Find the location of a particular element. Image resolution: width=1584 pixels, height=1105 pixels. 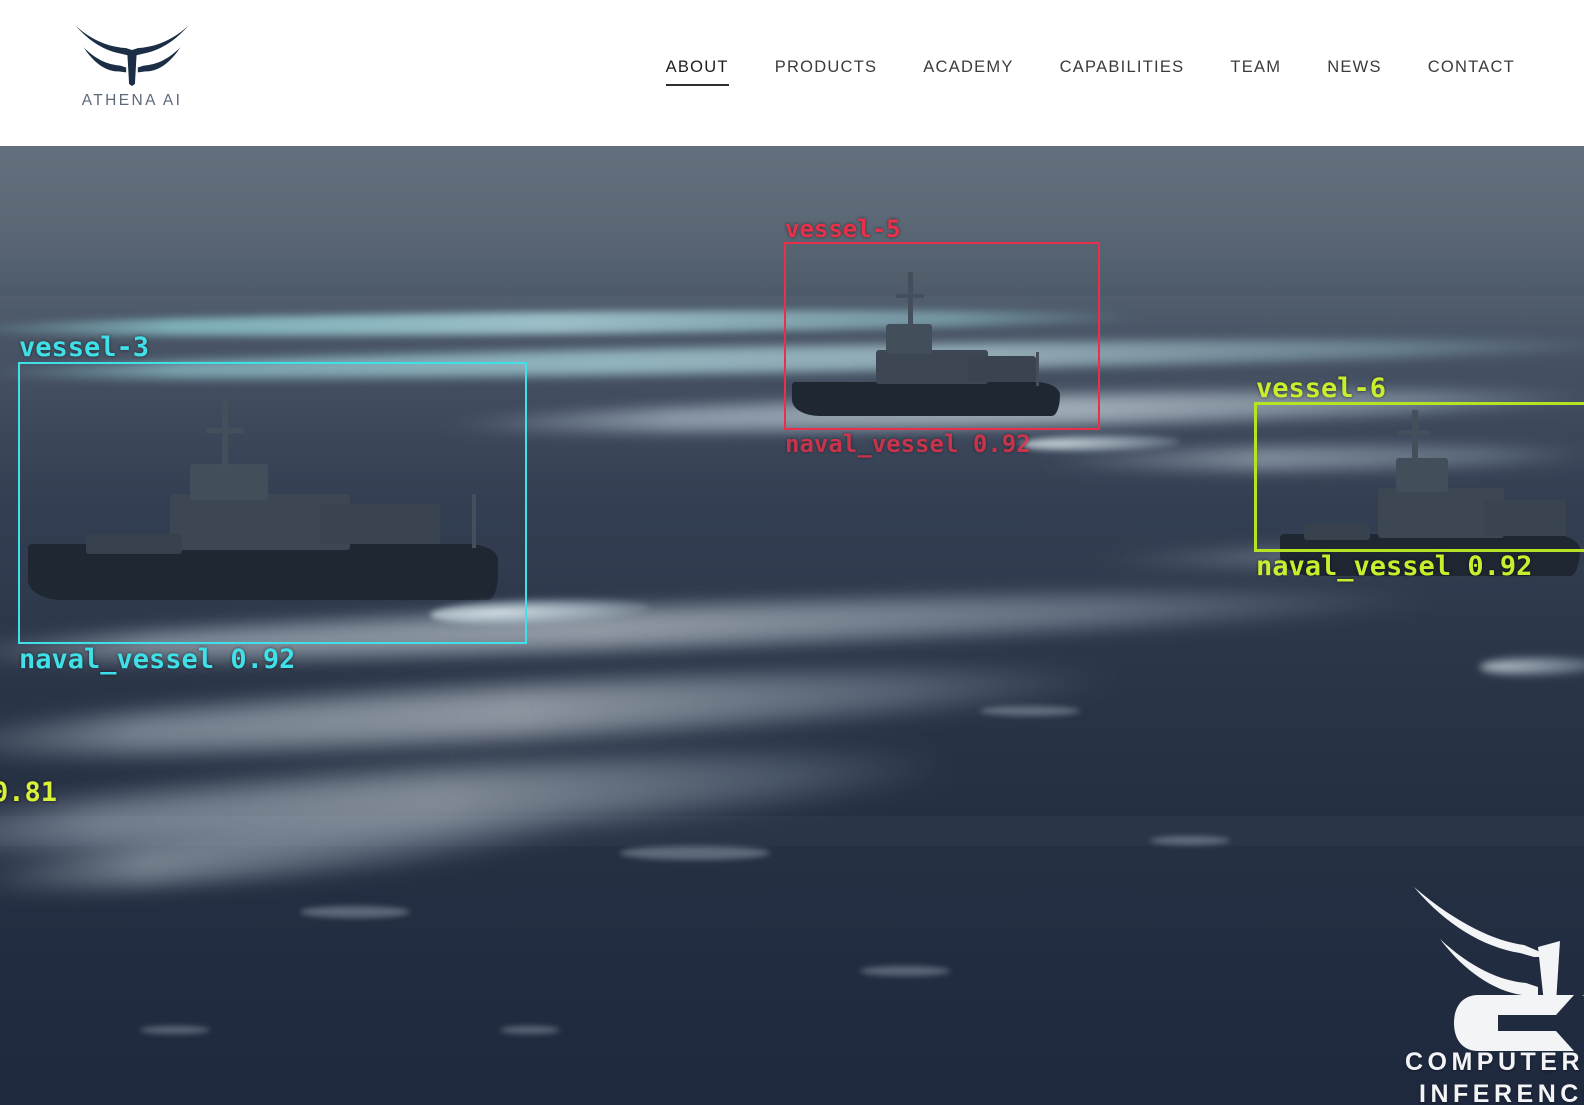

detection-track-label-vessel-3: vessel-3 is located at coordinates (84, 347).